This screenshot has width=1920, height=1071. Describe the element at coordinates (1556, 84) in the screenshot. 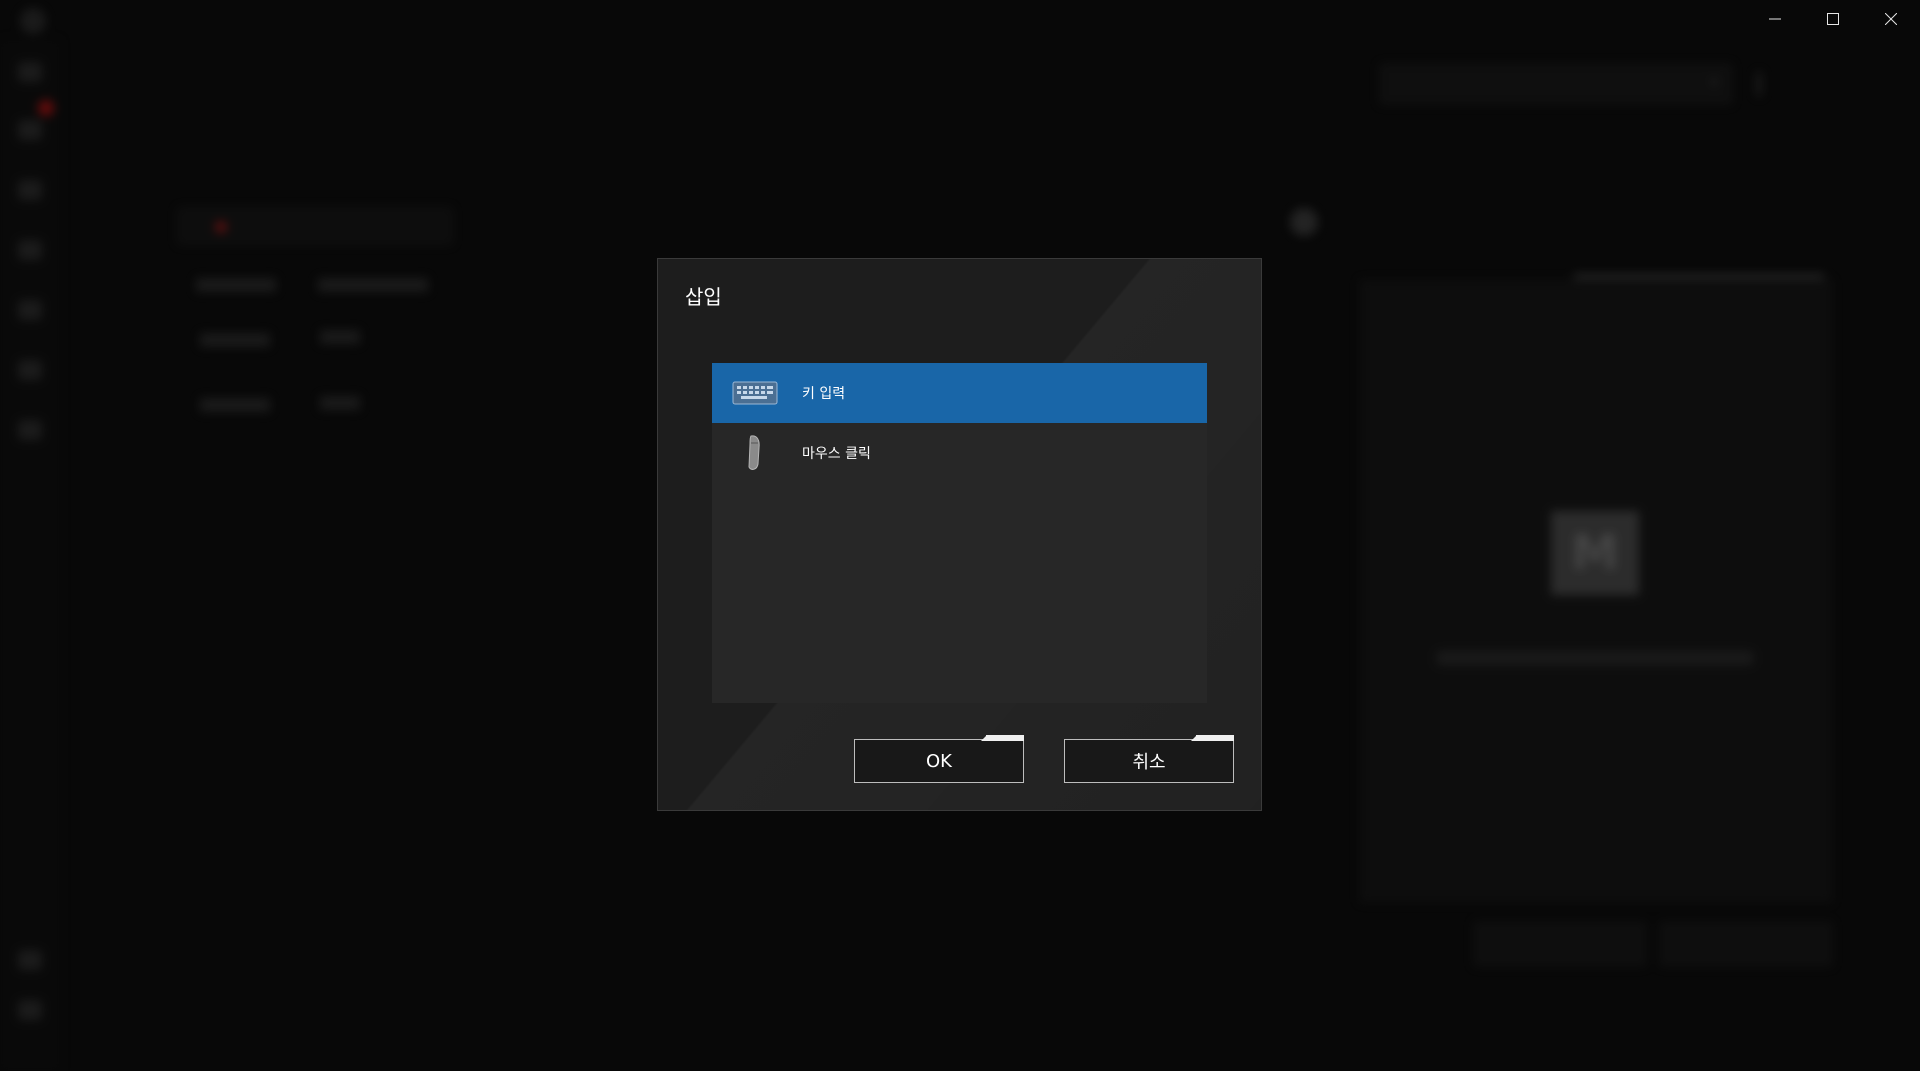

I see `profile-dropdown: ▾` at that location.